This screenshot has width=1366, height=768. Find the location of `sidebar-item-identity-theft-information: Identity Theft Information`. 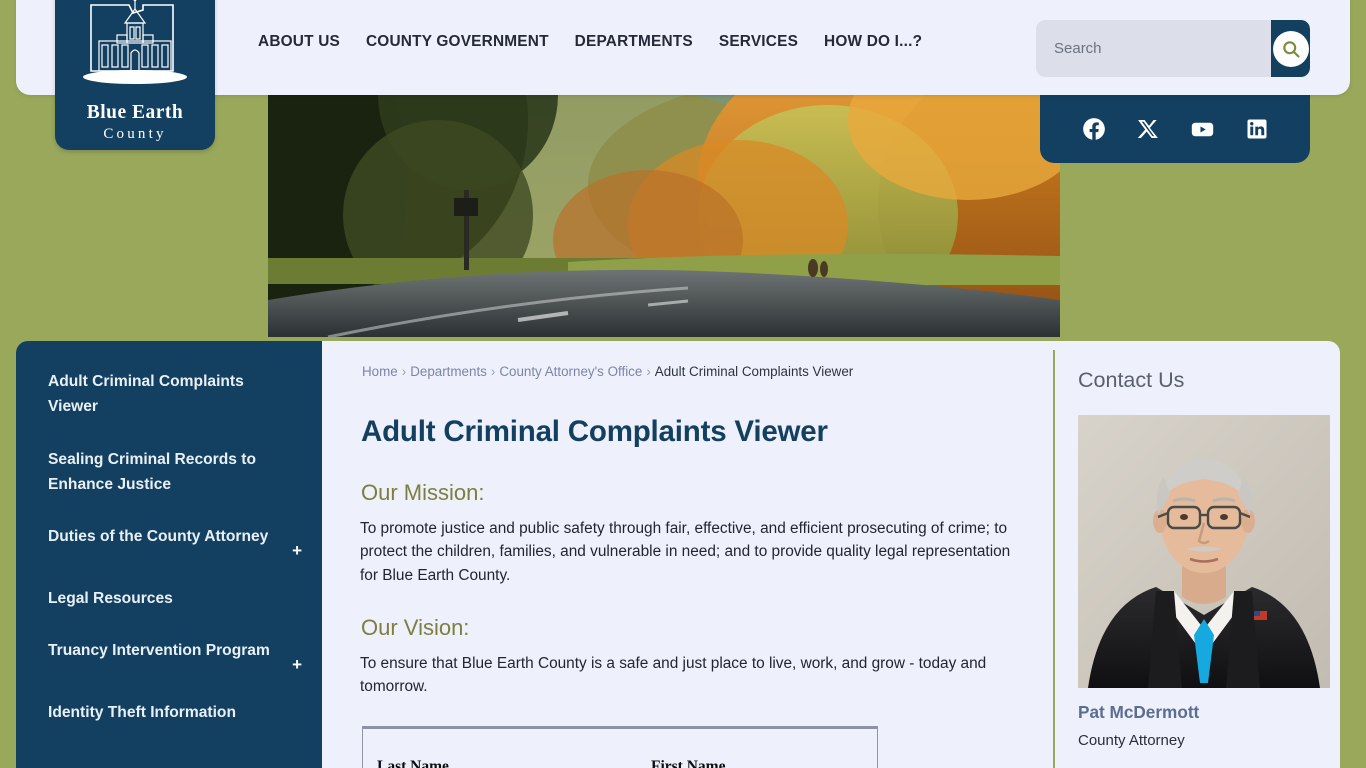

sidebar-item-identity-theft-information: Identity Theft Information is located at coordinates (175, 712).